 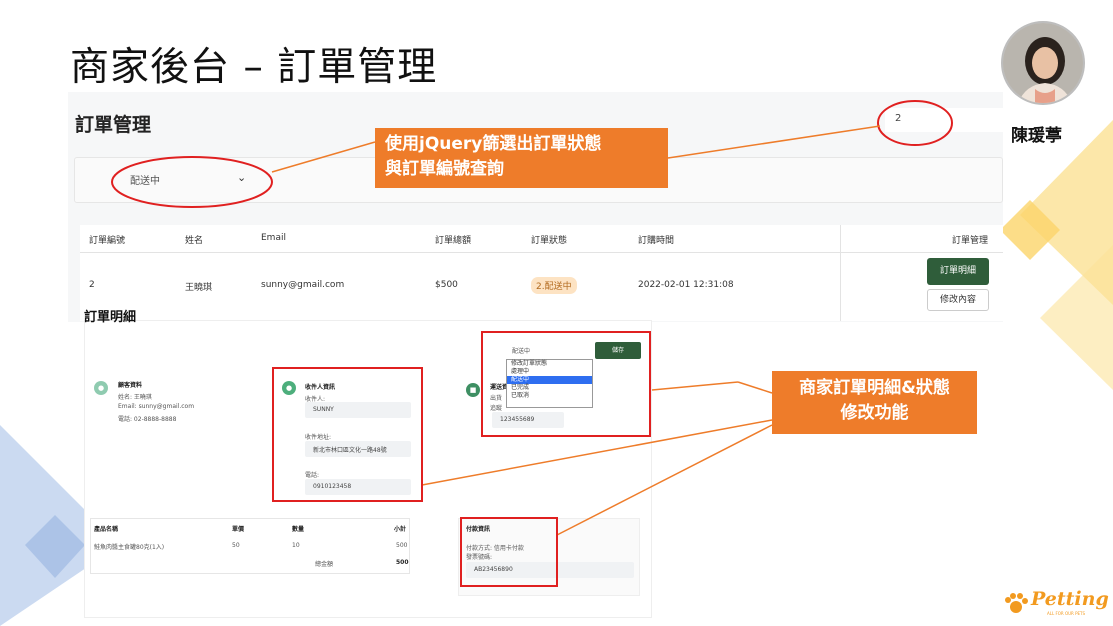 What do you see at coordinates (1016, 603) in the screenshot?
I see `paw-icon` at bounding box center [1016, 603].